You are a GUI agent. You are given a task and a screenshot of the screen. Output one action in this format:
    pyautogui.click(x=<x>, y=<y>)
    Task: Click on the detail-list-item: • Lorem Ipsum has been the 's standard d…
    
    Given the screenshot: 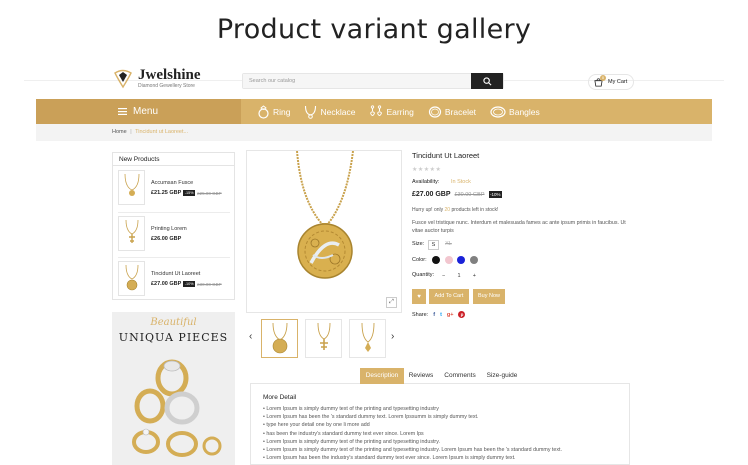 What is the action you would take?
    pyautogui.click(x=371, y=417)
    